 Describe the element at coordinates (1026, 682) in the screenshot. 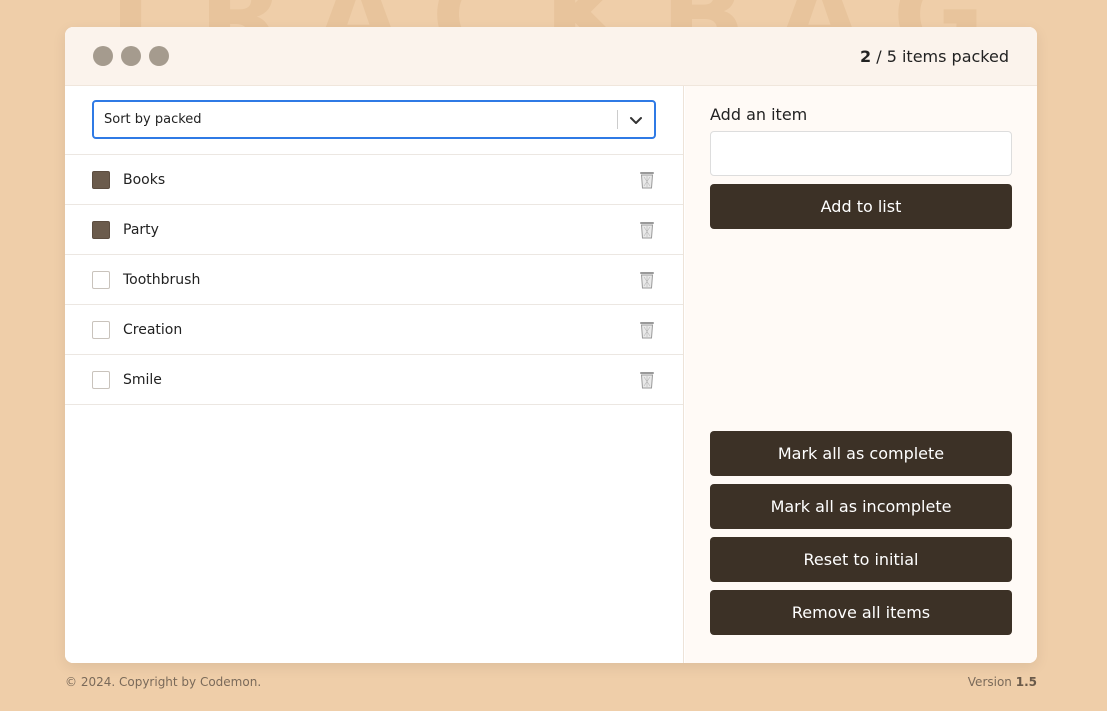

I see `version-number: 1.5` at that location.